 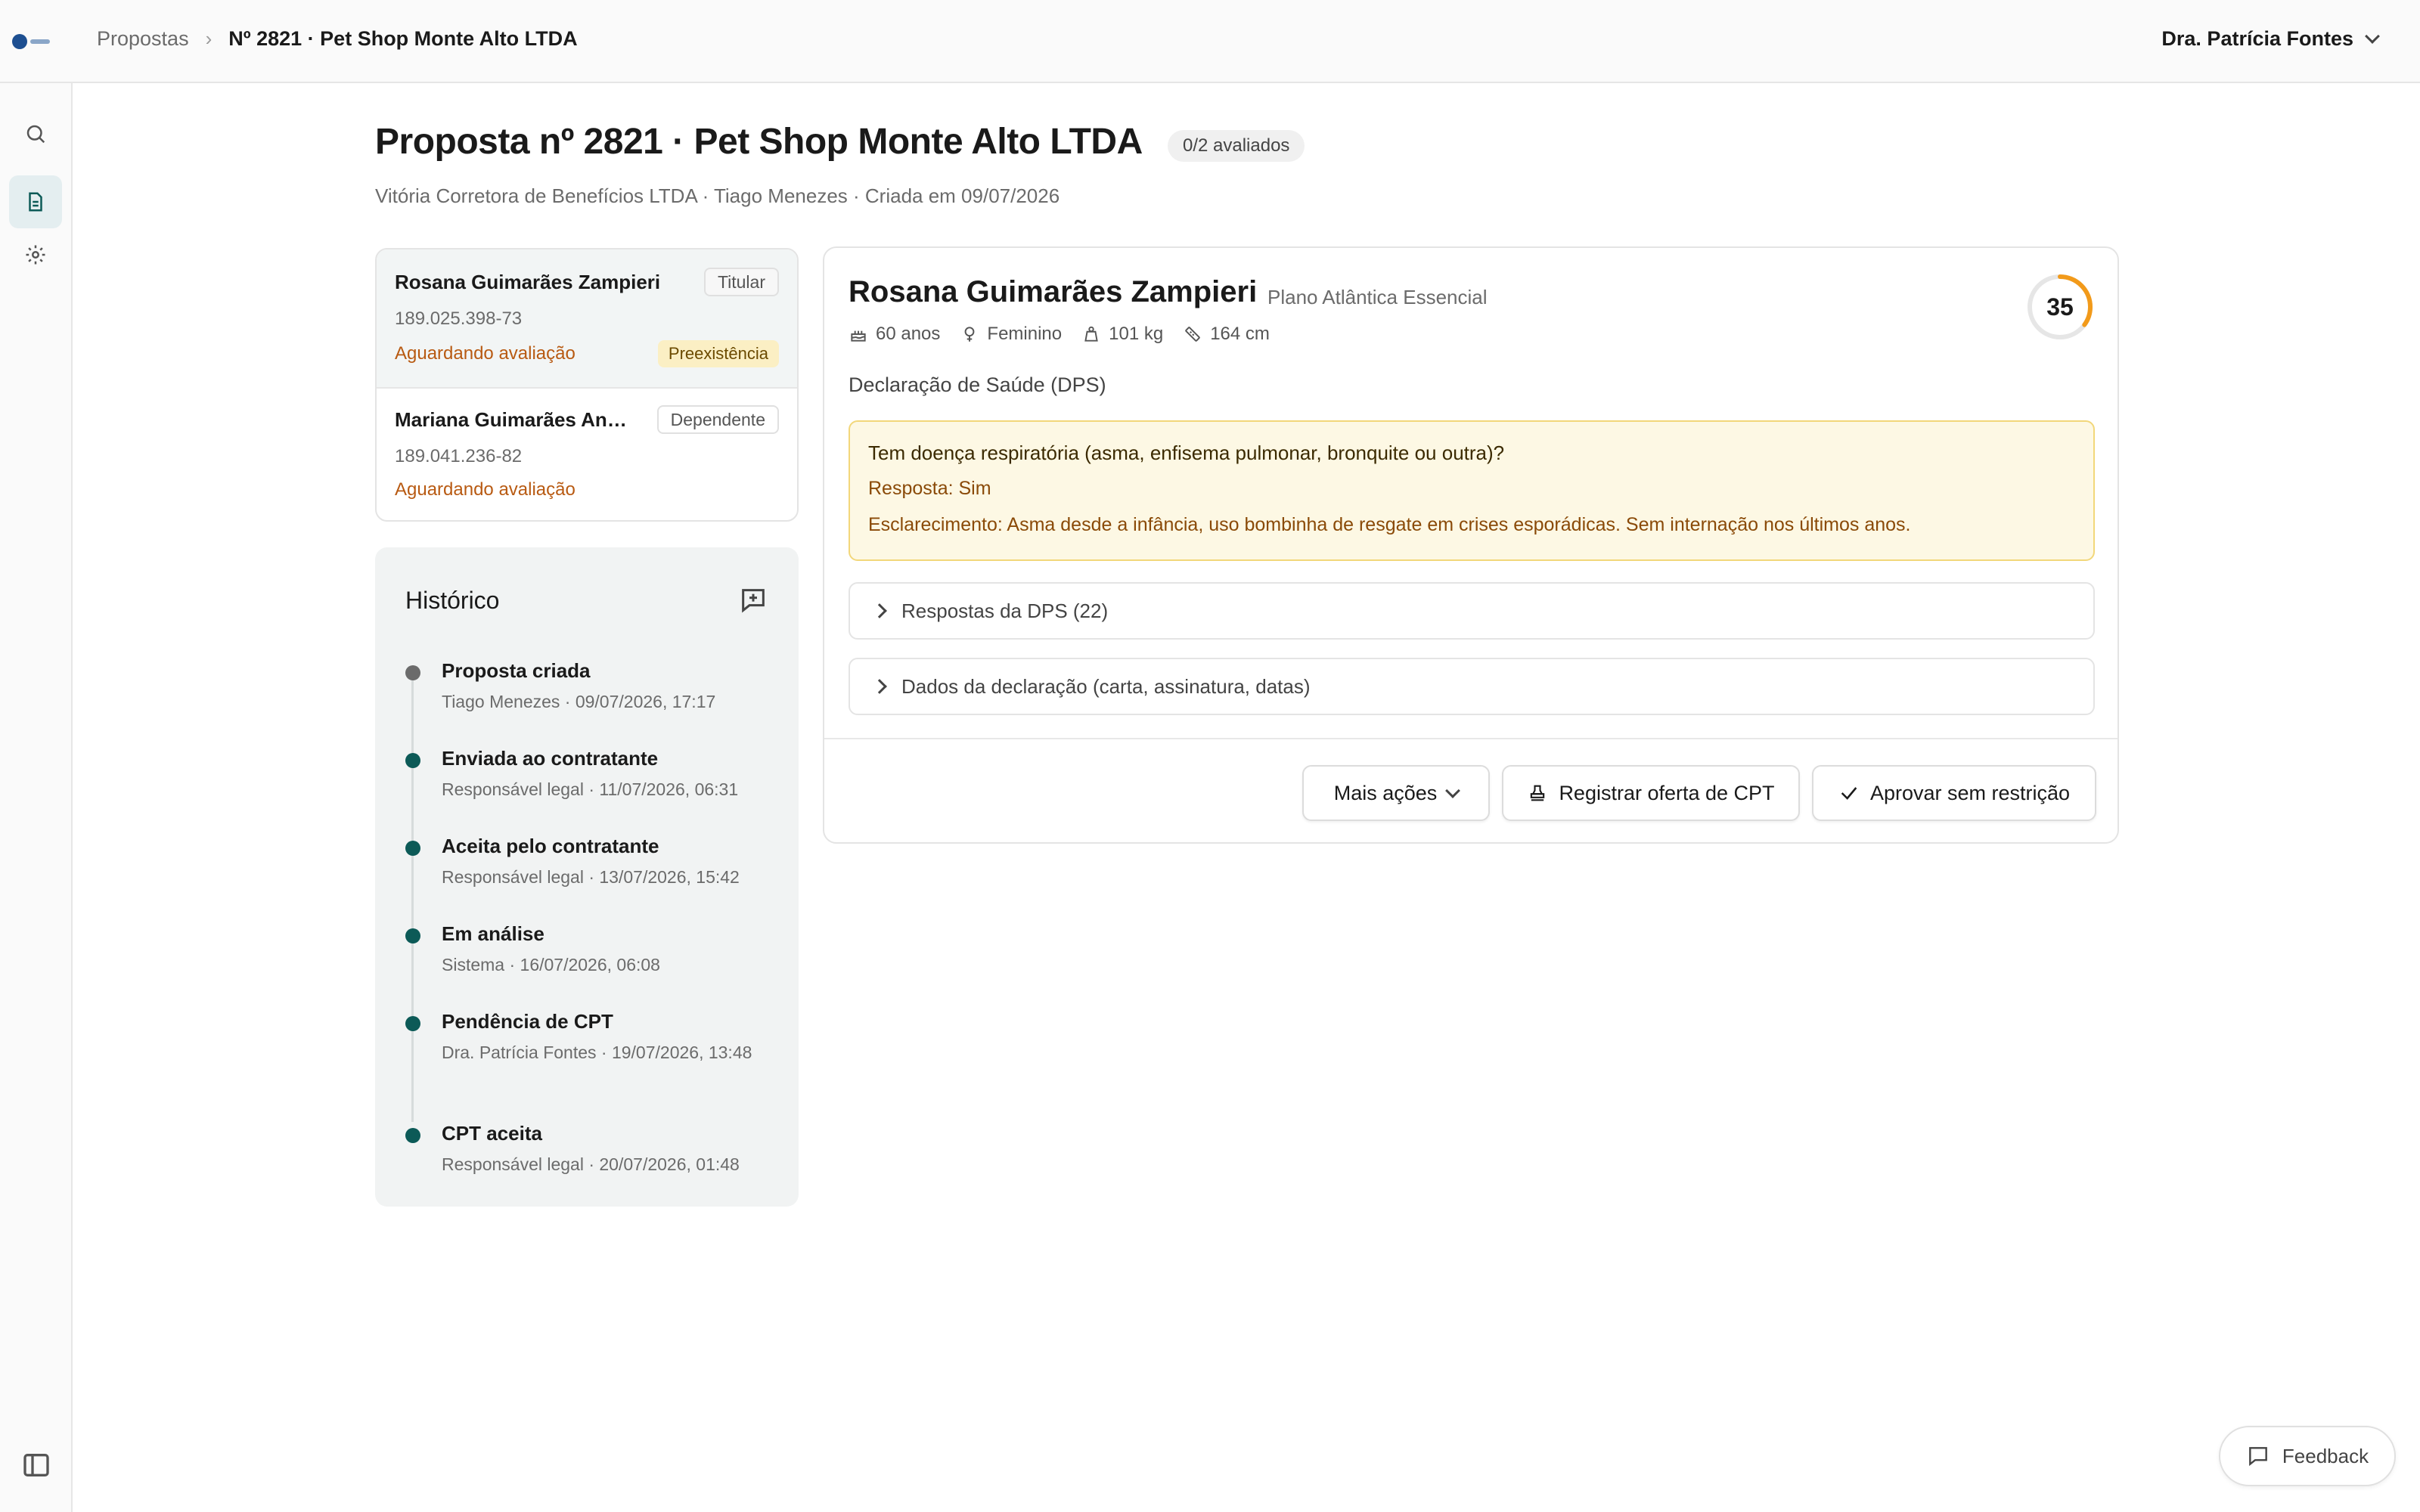 What do you see at coordinates (19, 42) in the screenshot?
I see `logo-mark` at bounding box center [19, 42].